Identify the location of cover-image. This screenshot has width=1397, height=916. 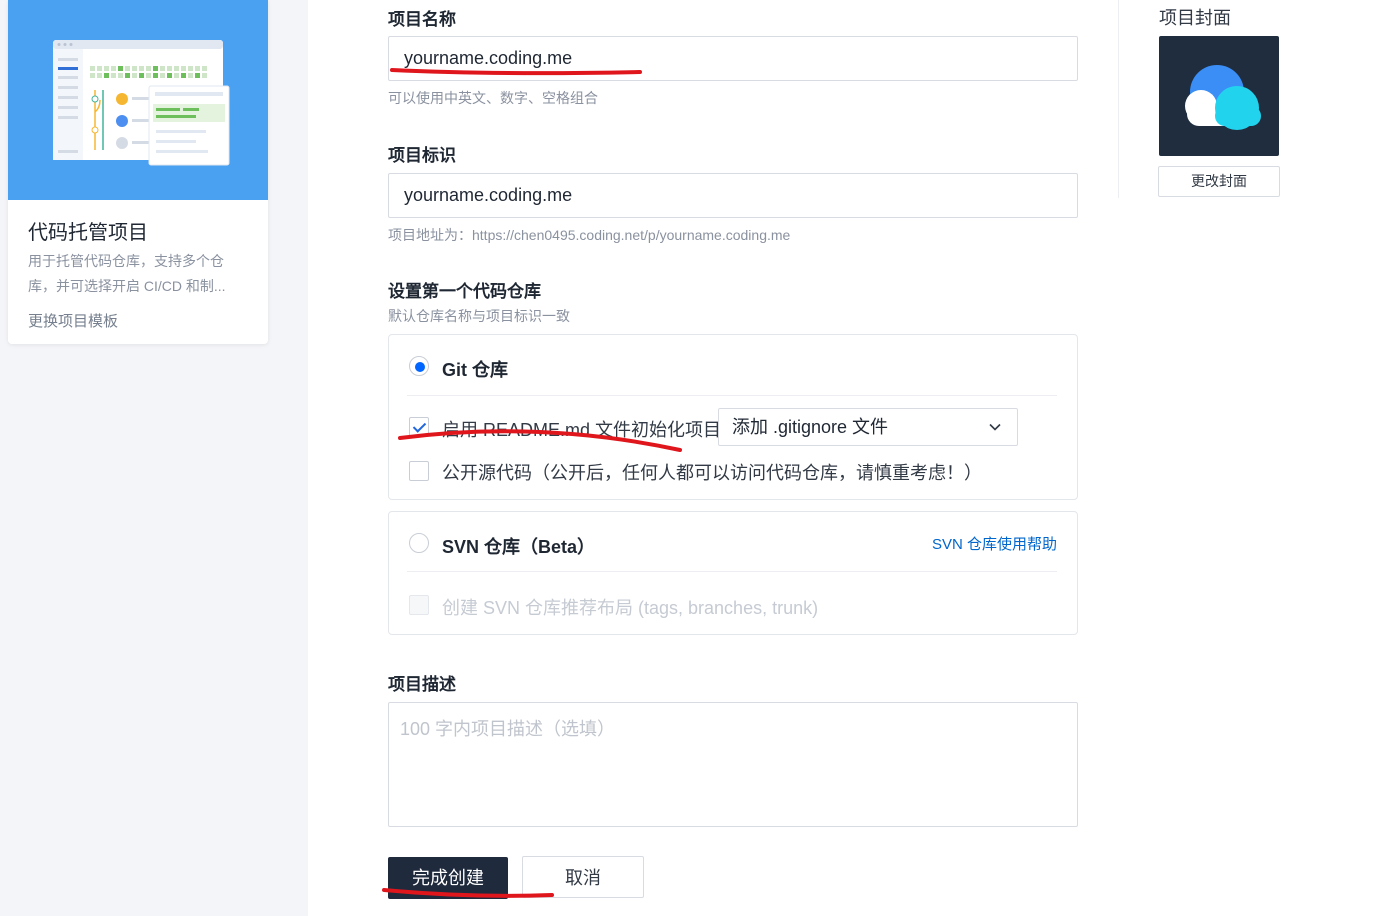
(1219, 96).